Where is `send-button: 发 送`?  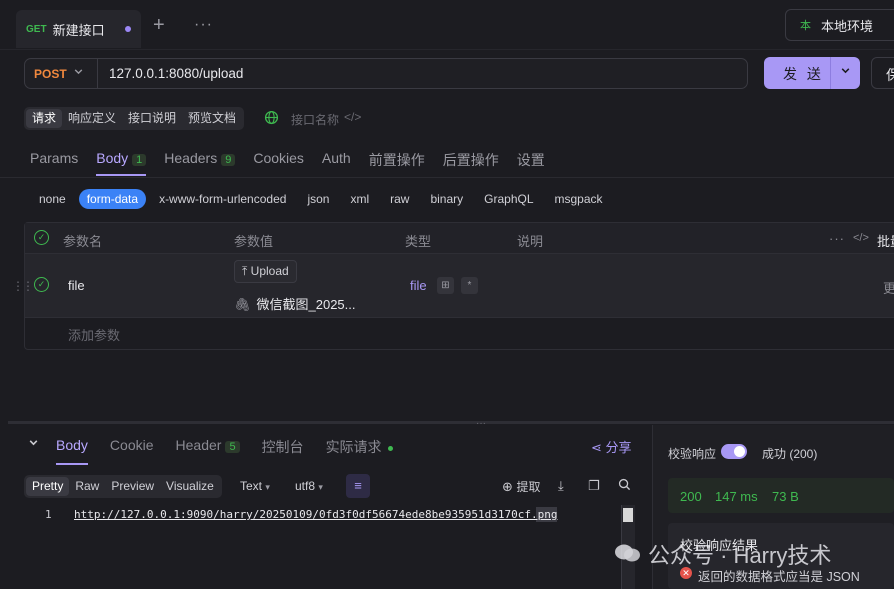 send-button: 发 送 is located at coordinates (812, 73).